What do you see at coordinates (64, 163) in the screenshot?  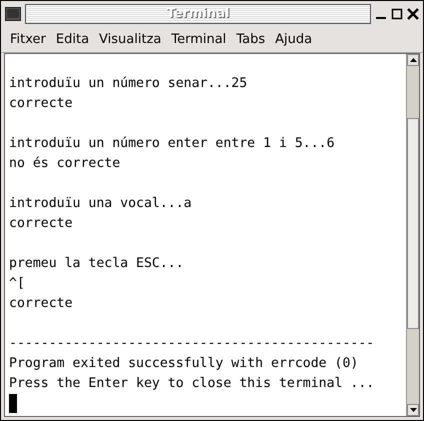 I see `terminal-line: no és correcte` at bounding box center [64, 163].